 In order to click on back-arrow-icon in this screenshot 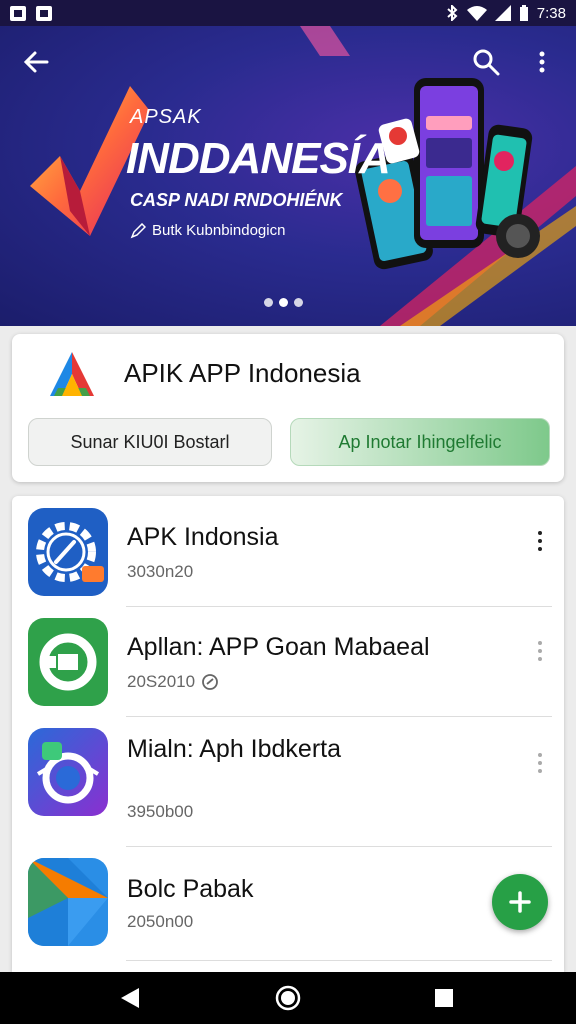, I will do `click(36, 62)`.